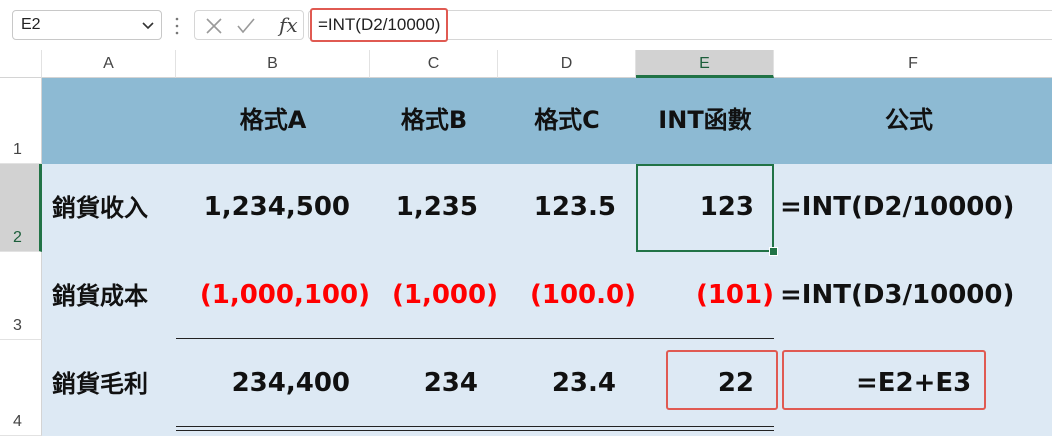  Describe the element at coordinates (288, 25) in the screenshot. I see `insert-function-button: fx` at that location.